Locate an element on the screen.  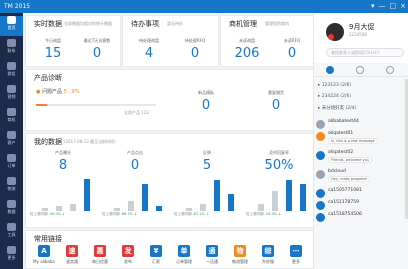
sidebar-item-label: 工具 is located at coordinates (11, 234).